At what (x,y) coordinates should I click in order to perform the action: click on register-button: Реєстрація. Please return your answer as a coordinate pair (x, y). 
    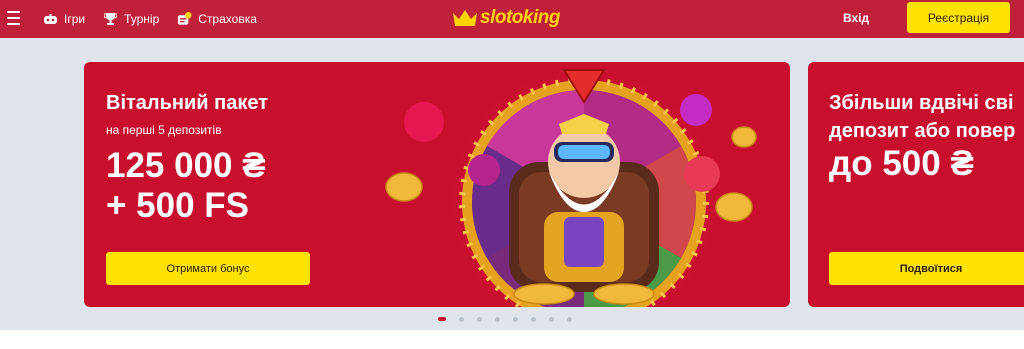
    Looking at the image, I should click on (958, 17).